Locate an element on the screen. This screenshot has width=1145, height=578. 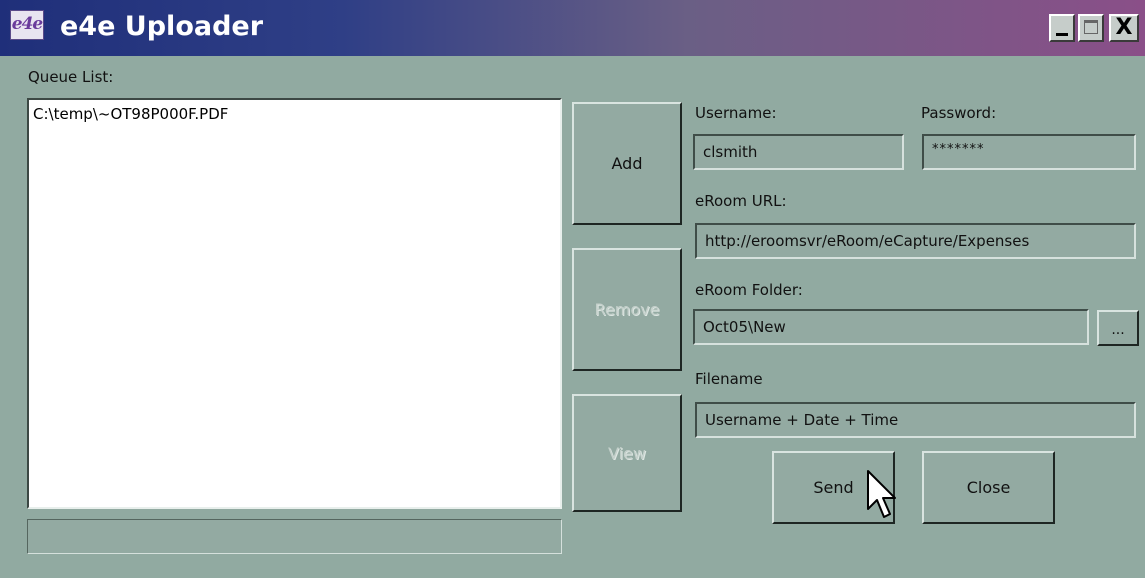
title-bar: e4e e4e Uploader X is located at coordinates (572, 28).